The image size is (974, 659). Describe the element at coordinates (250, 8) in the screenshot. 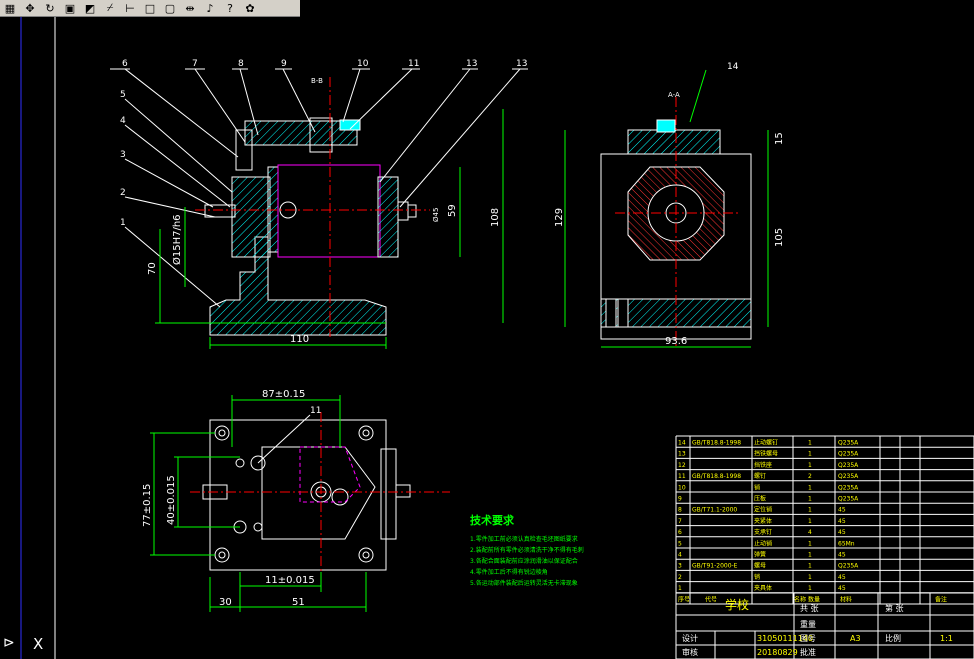

I see `plugin-icon: ✿` at that location.